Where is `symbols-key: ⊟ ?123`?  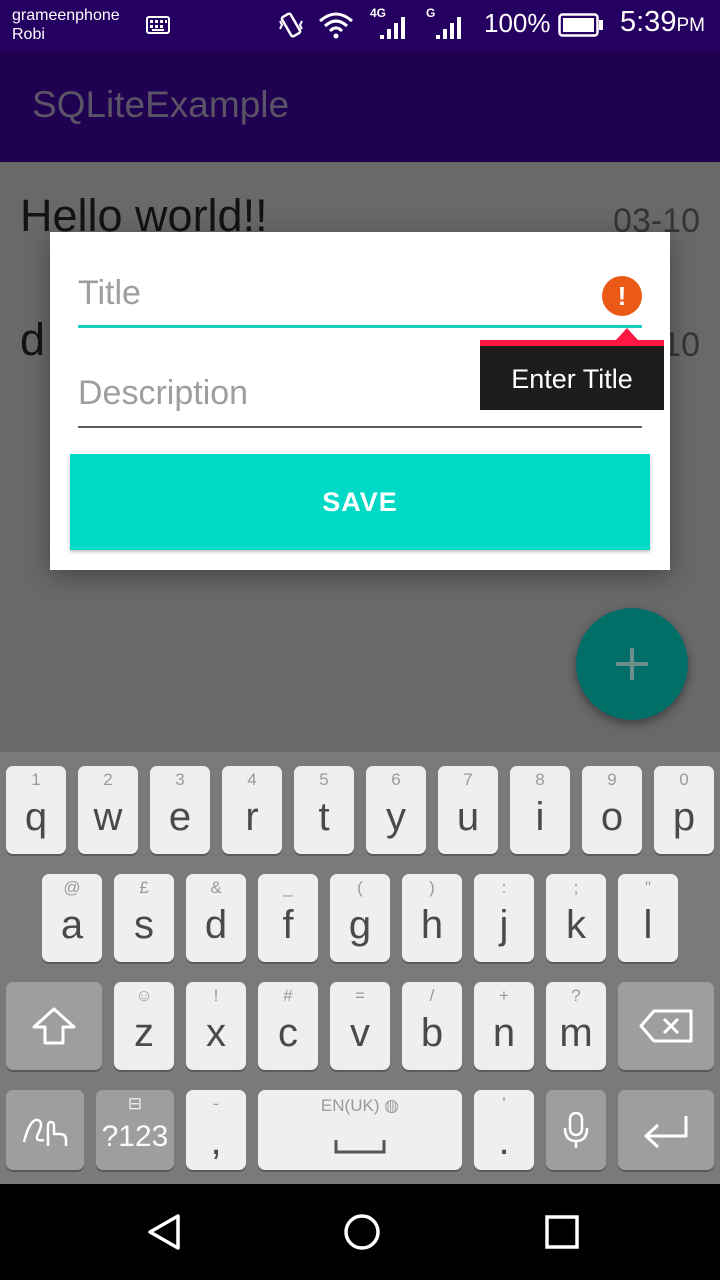 symbols-key: ⊟ ?123 is located at coordinates (135, 1130).